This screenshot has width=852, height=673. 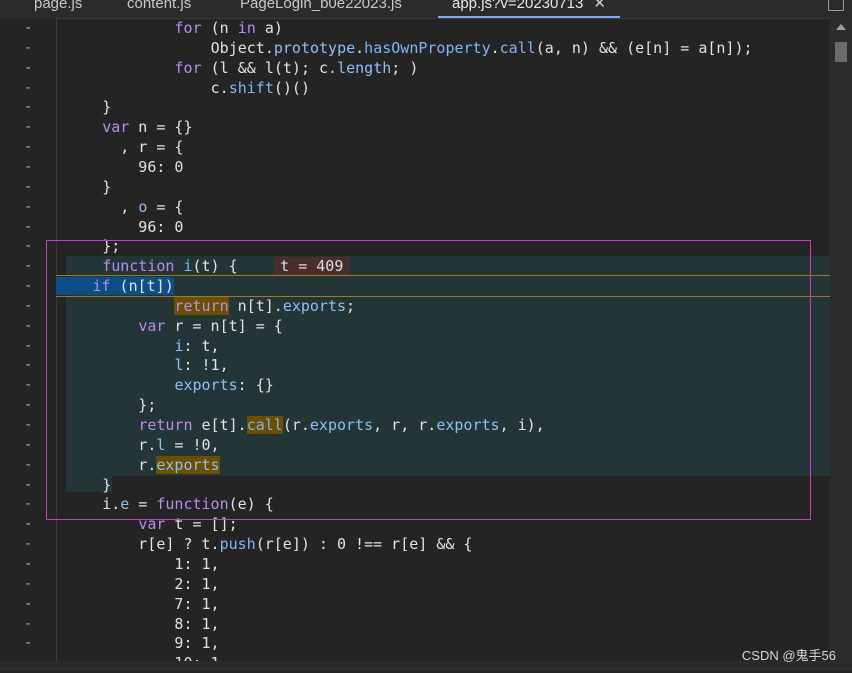 I want to click on code-token, so click(x=74, y=286).